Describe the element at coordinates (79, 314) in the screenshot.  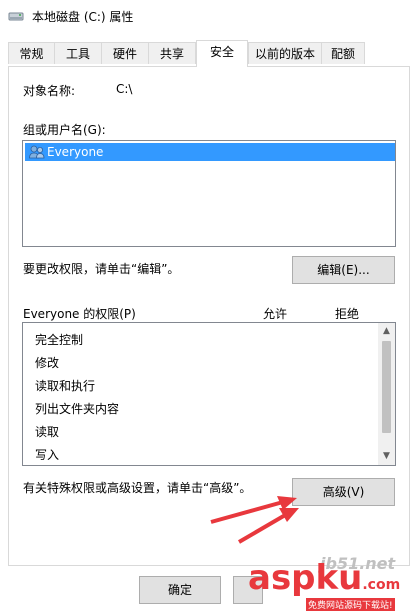
I see `permissions-header: Everyone 的权限(P)` at that location.